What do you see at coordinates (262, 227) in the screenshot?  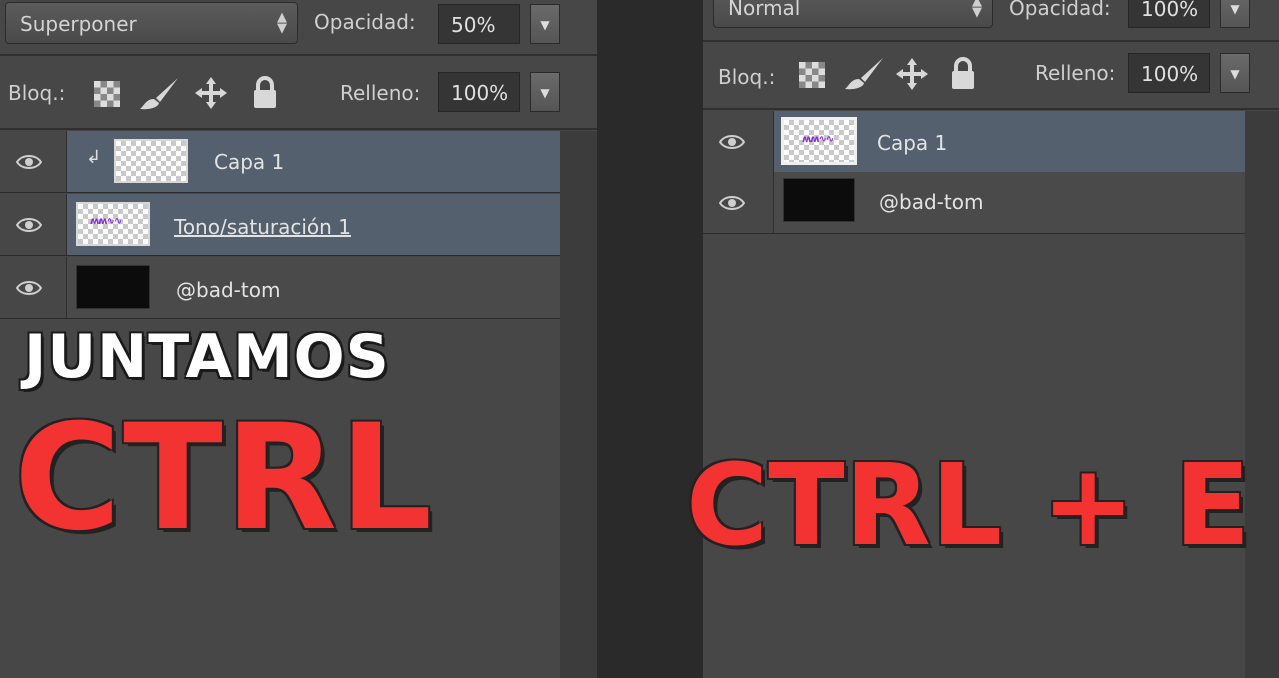 I see `layer-name: Tono/saturación 1` at bounding box center [262, 227].